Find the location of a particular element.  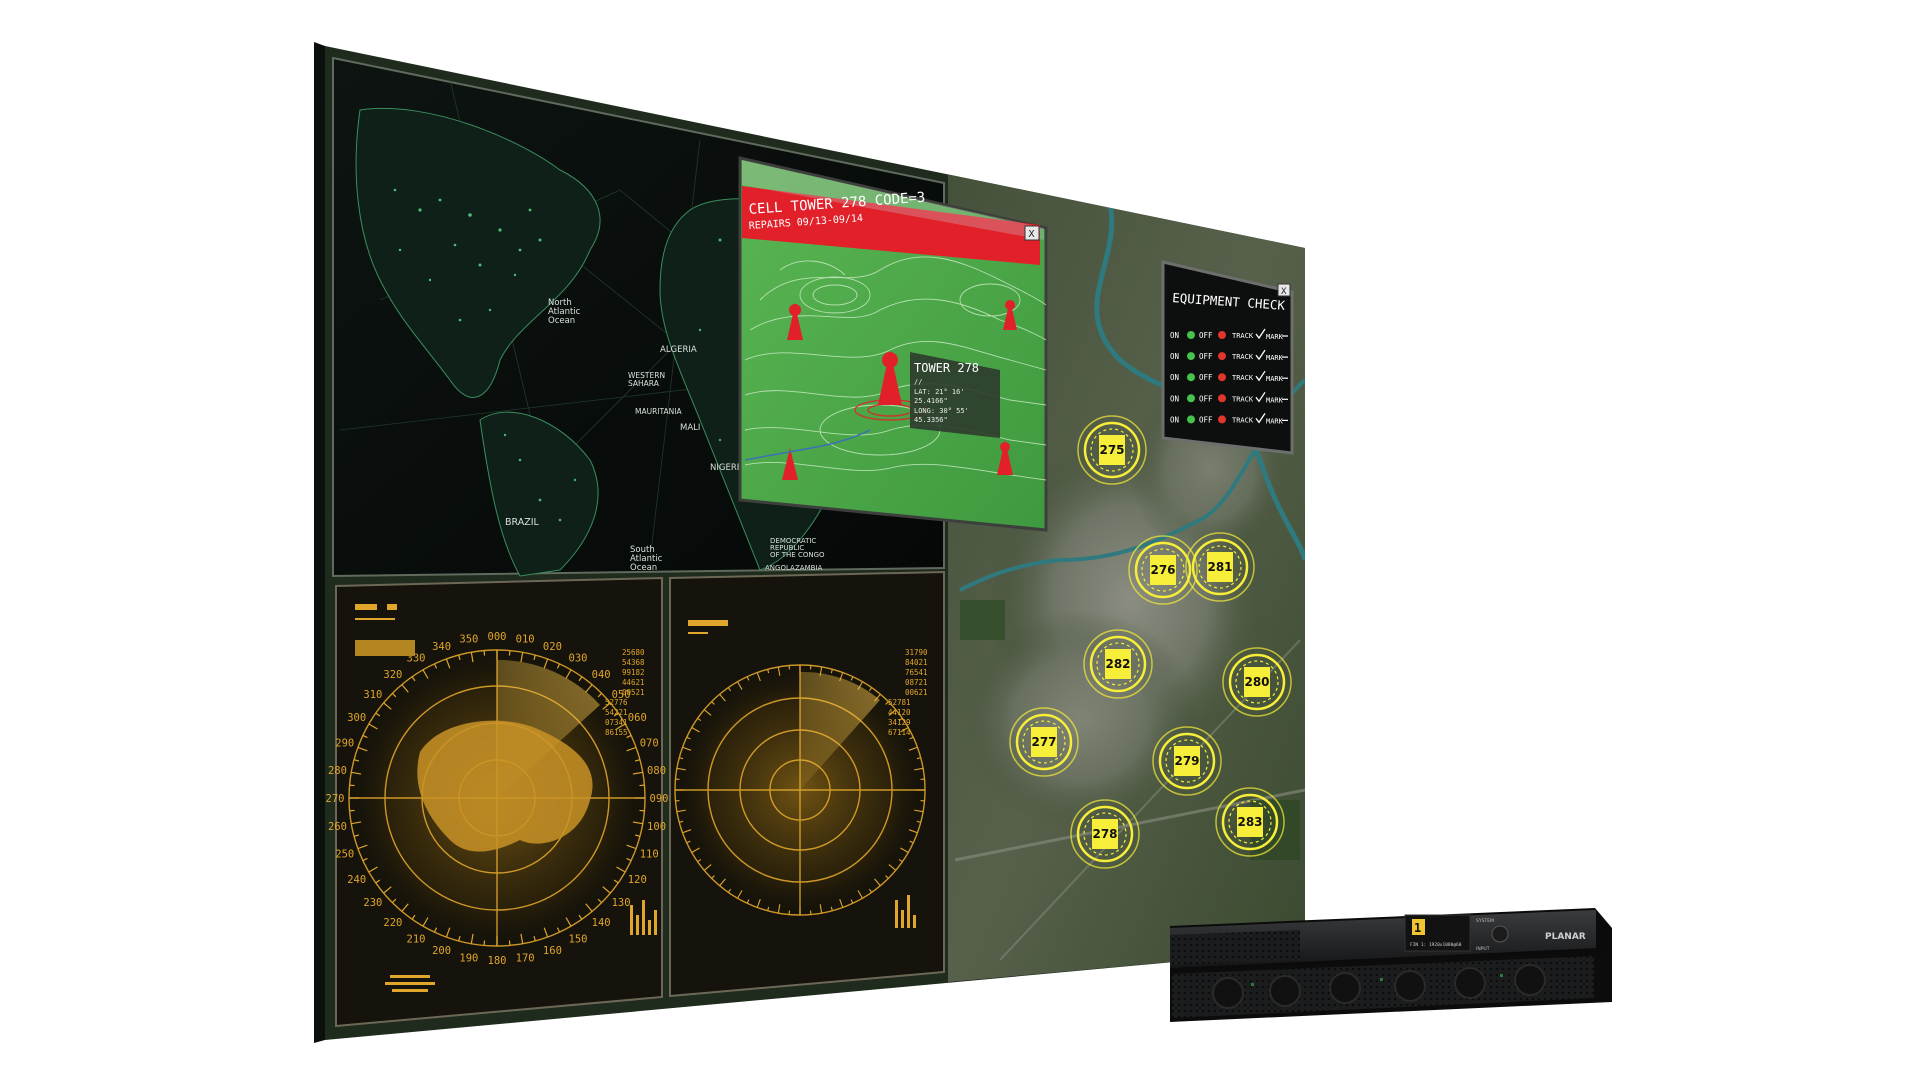

radar-readout: 08721 is located at coordinates (916, 682).